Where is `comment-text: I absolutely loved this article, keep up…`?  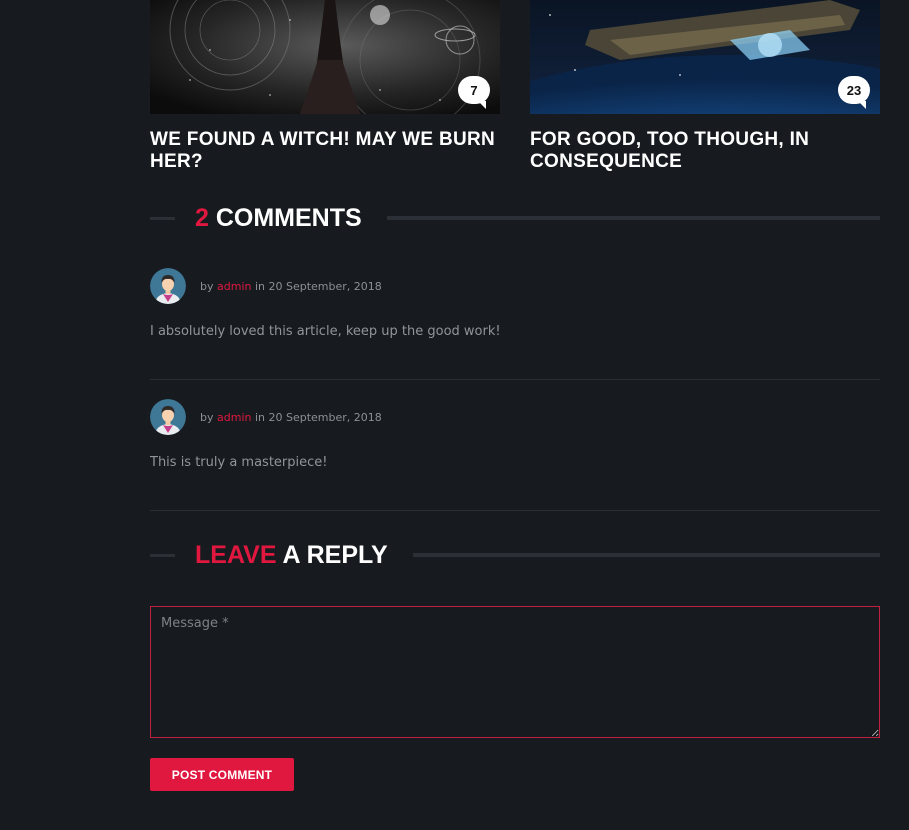
comment-text: I absolutely loved this article, keep up… is located at coordinates (325, 331).